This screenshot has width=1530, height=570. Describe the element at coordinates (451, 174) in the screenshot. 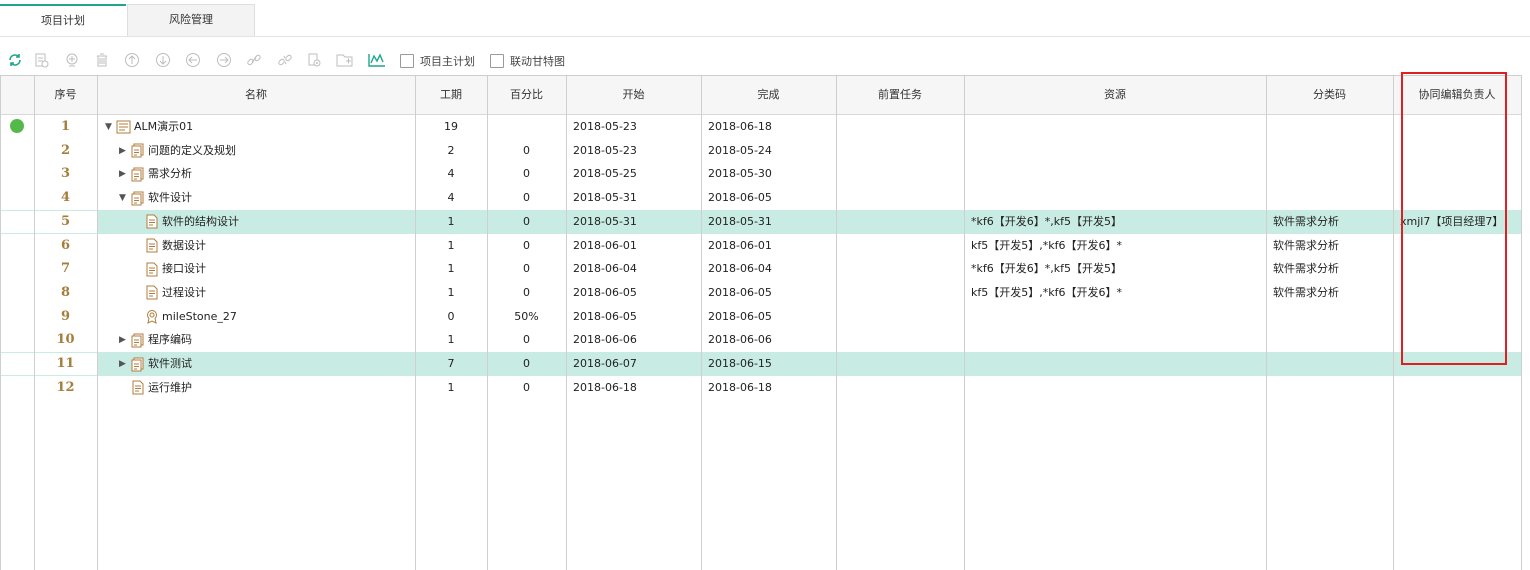

I see `row-duration: 4` at that location.